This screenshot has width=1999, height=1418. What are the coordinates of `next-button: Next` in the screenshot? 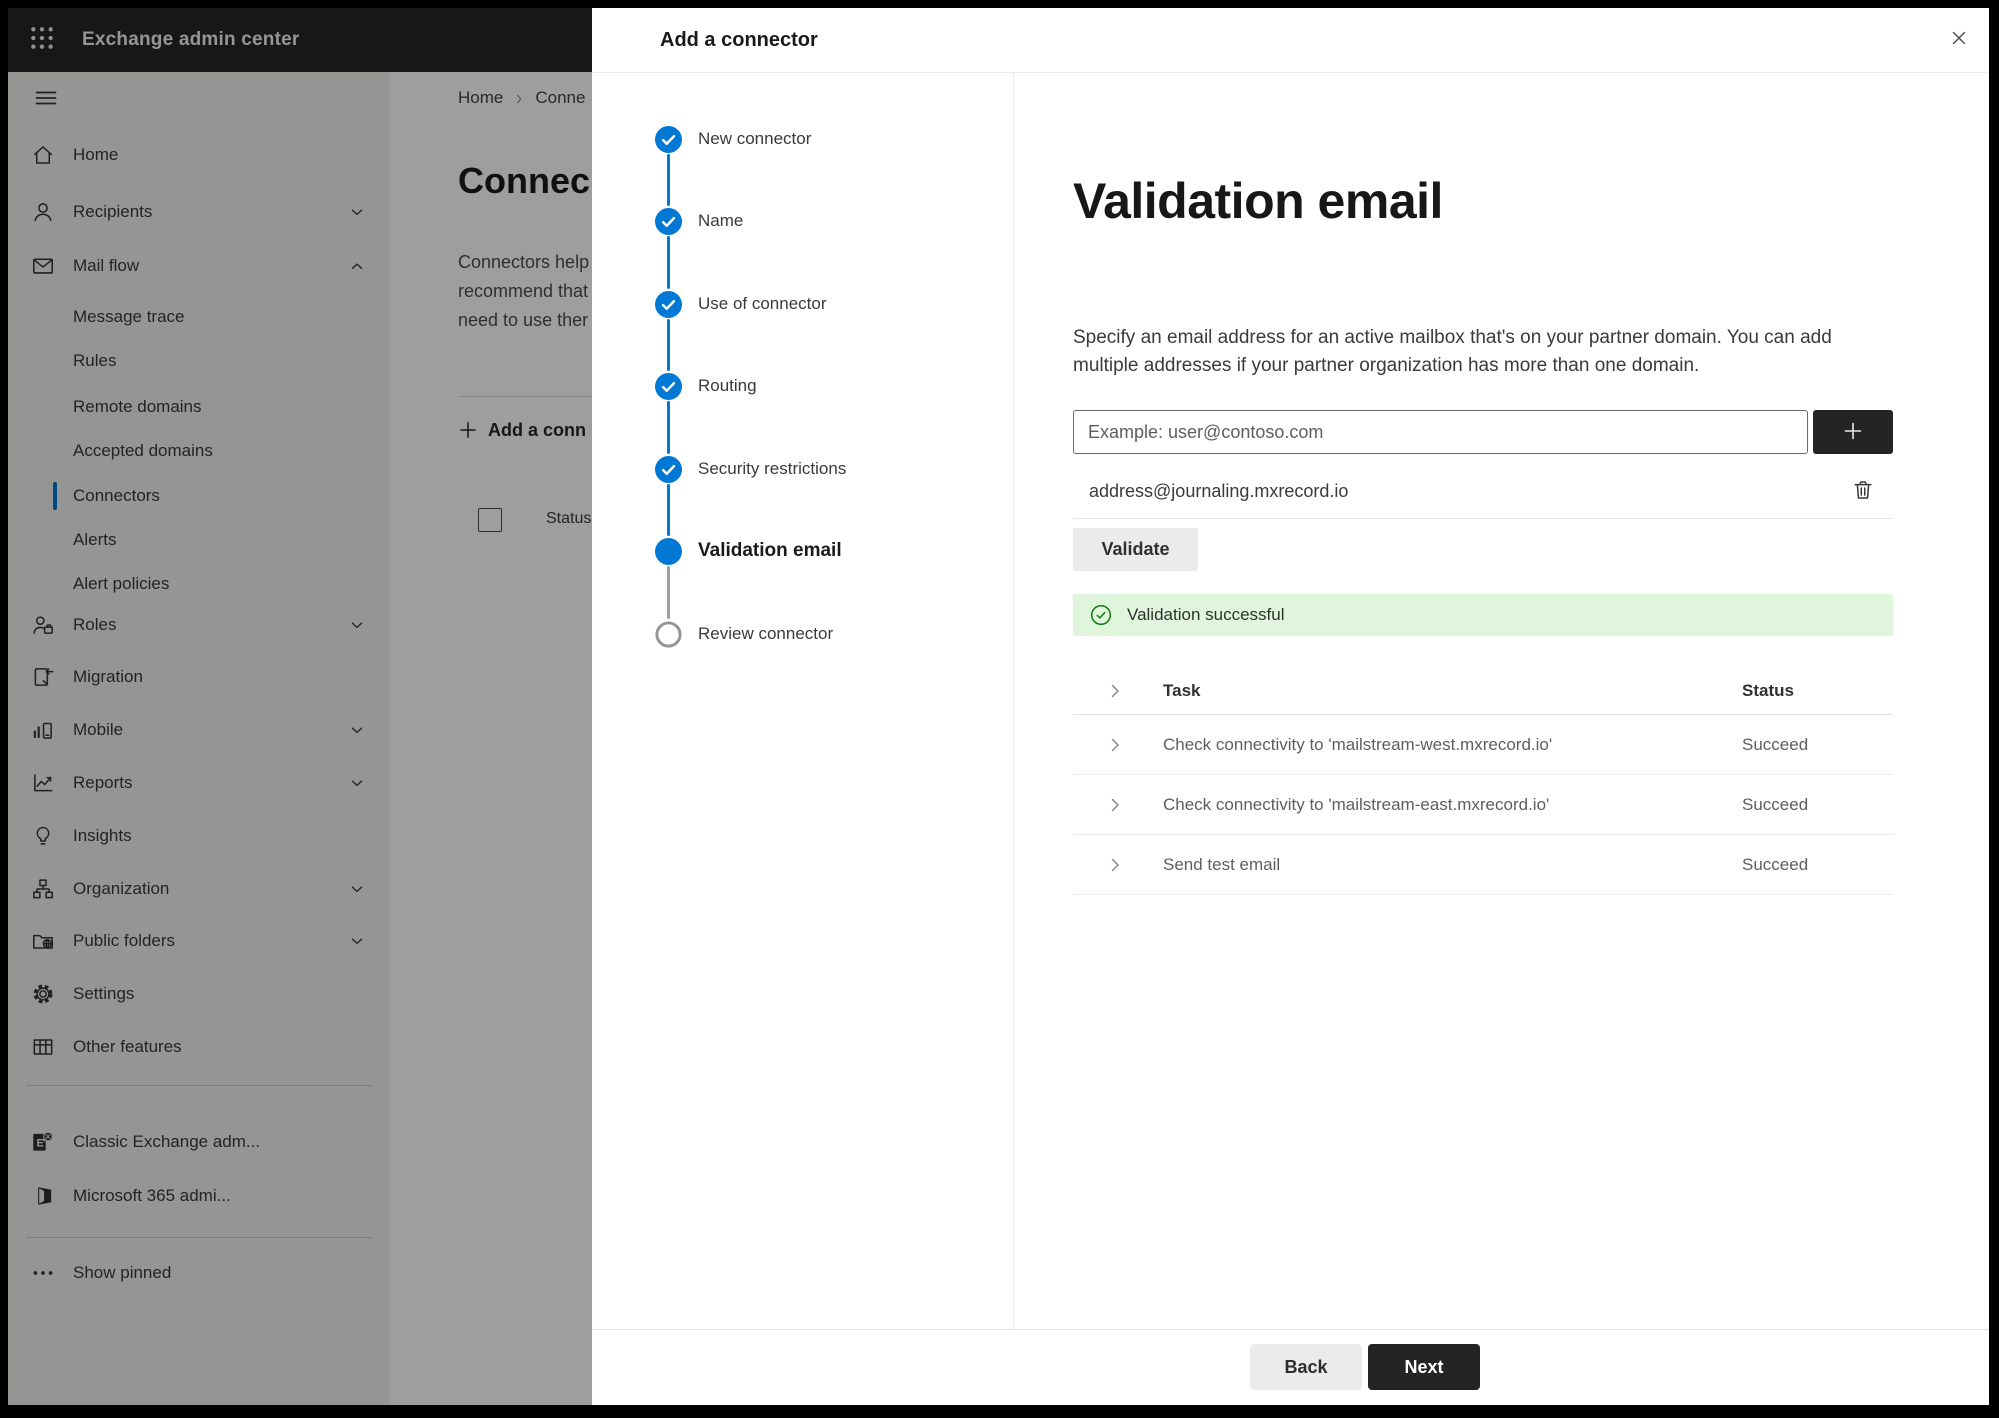 It's located at (1424, 1367).